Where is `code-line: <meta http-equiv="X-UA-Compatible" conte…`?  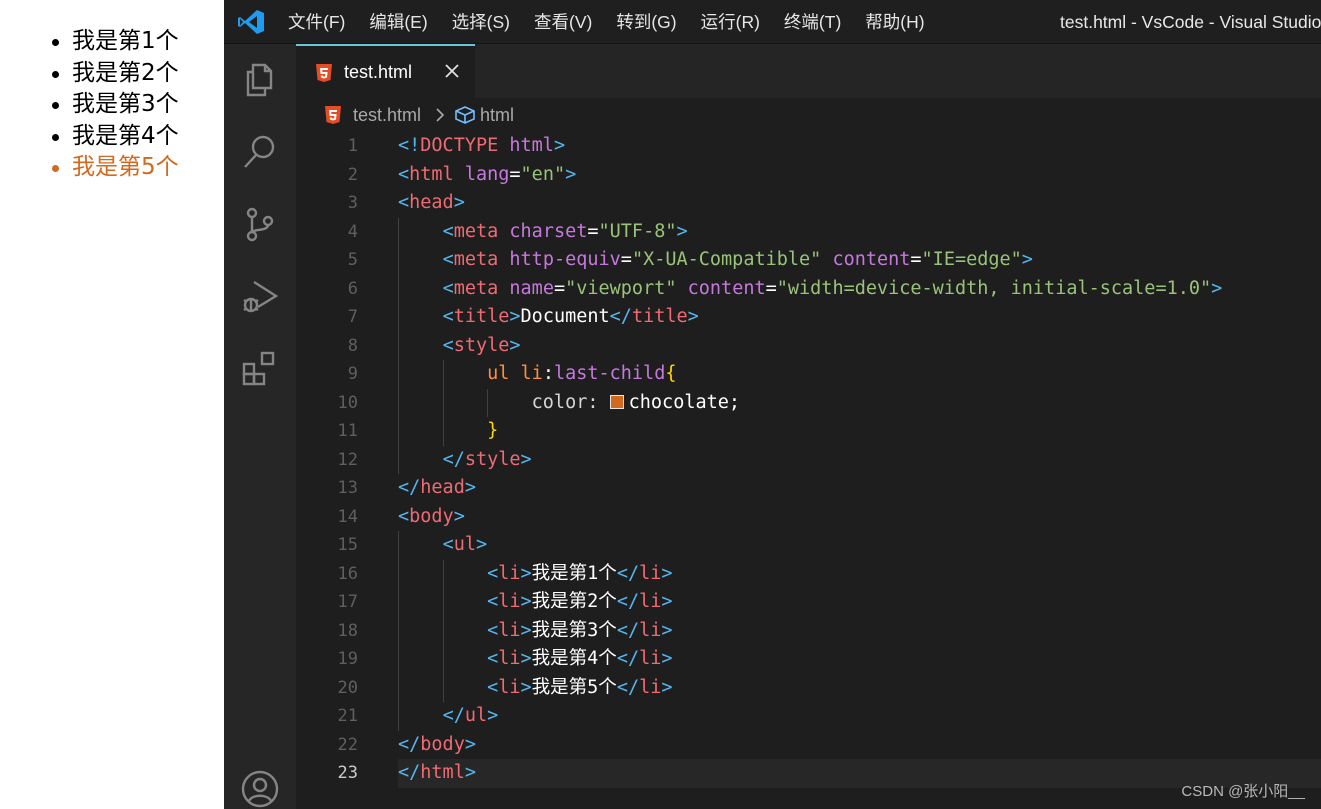
code-line: <meta http-equiv="X-UA-Compatible" conte… is located at coordinates (859, 260).